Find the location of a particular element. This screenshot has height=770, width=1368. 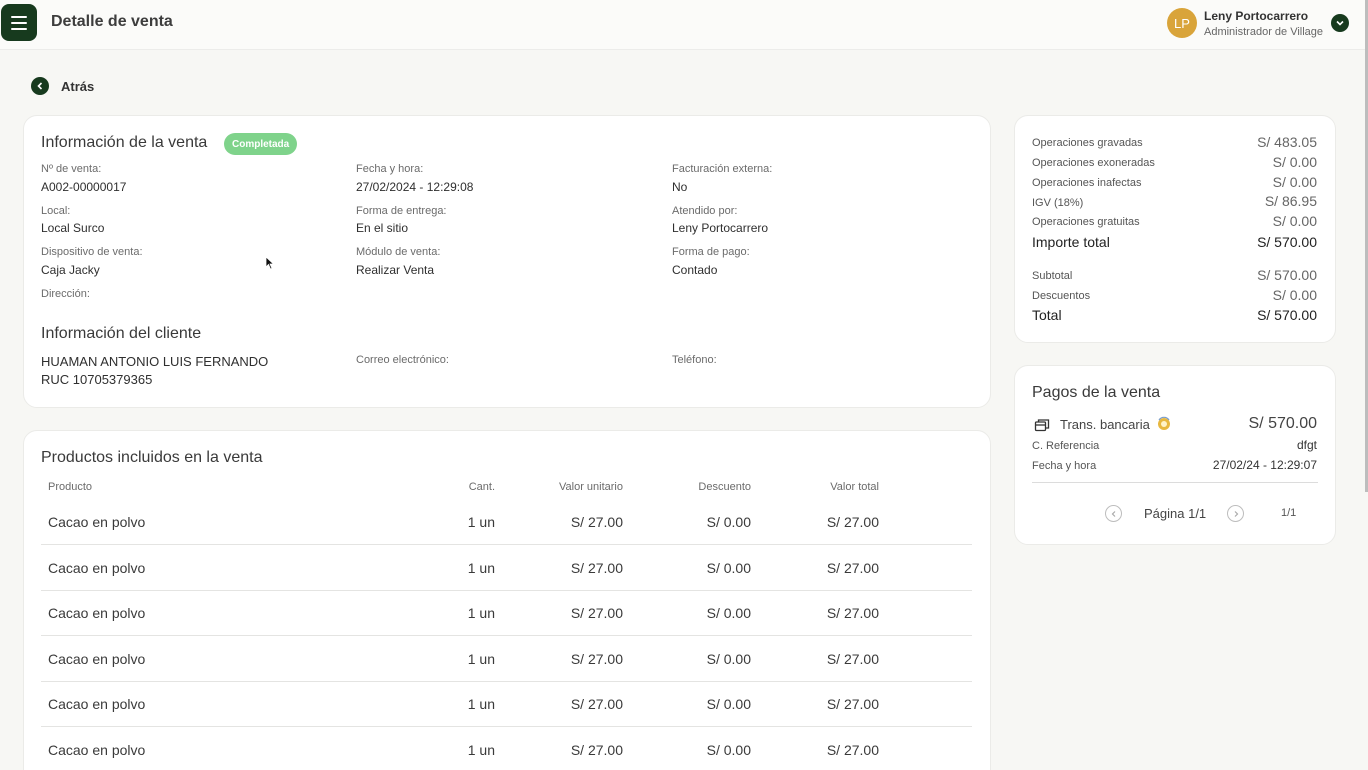

delivery-label: Forma de entrega: is located at coordinates (401, 211).